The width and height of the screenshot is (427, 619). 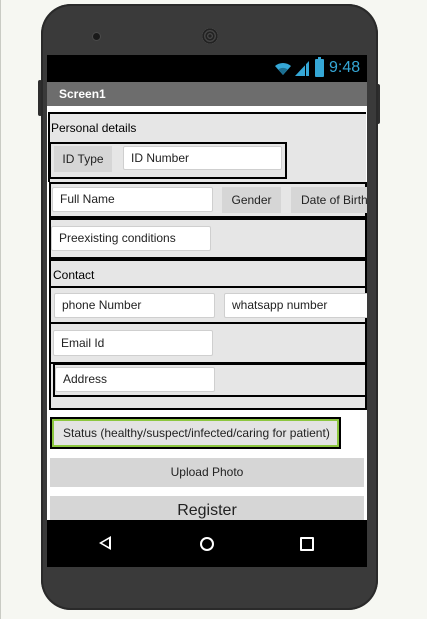 I want to click on recent-apps-icon, so click(x=307, y=544).